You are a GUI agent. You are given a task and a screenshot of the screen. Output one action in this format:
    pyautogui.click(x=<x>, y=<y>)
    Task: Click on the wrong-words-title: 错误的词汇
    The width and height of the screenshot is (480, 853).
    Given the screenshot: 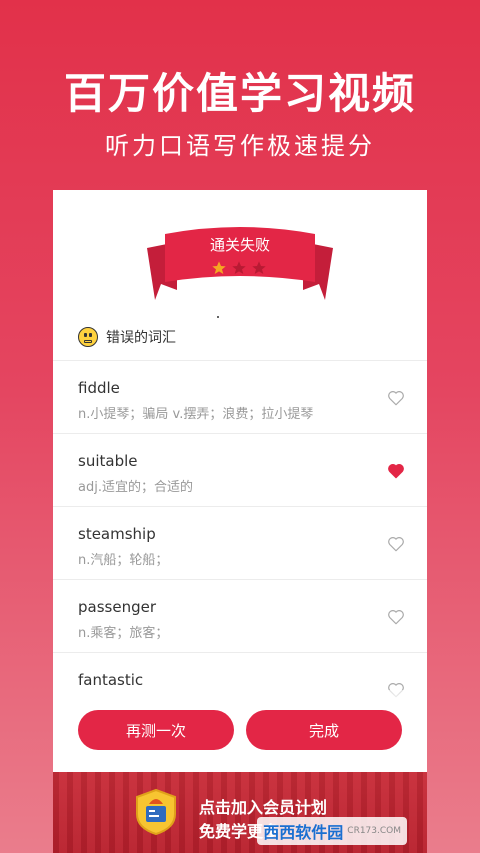 What is the action you would take?
    pyautogui.click(x=141, y=338)
    